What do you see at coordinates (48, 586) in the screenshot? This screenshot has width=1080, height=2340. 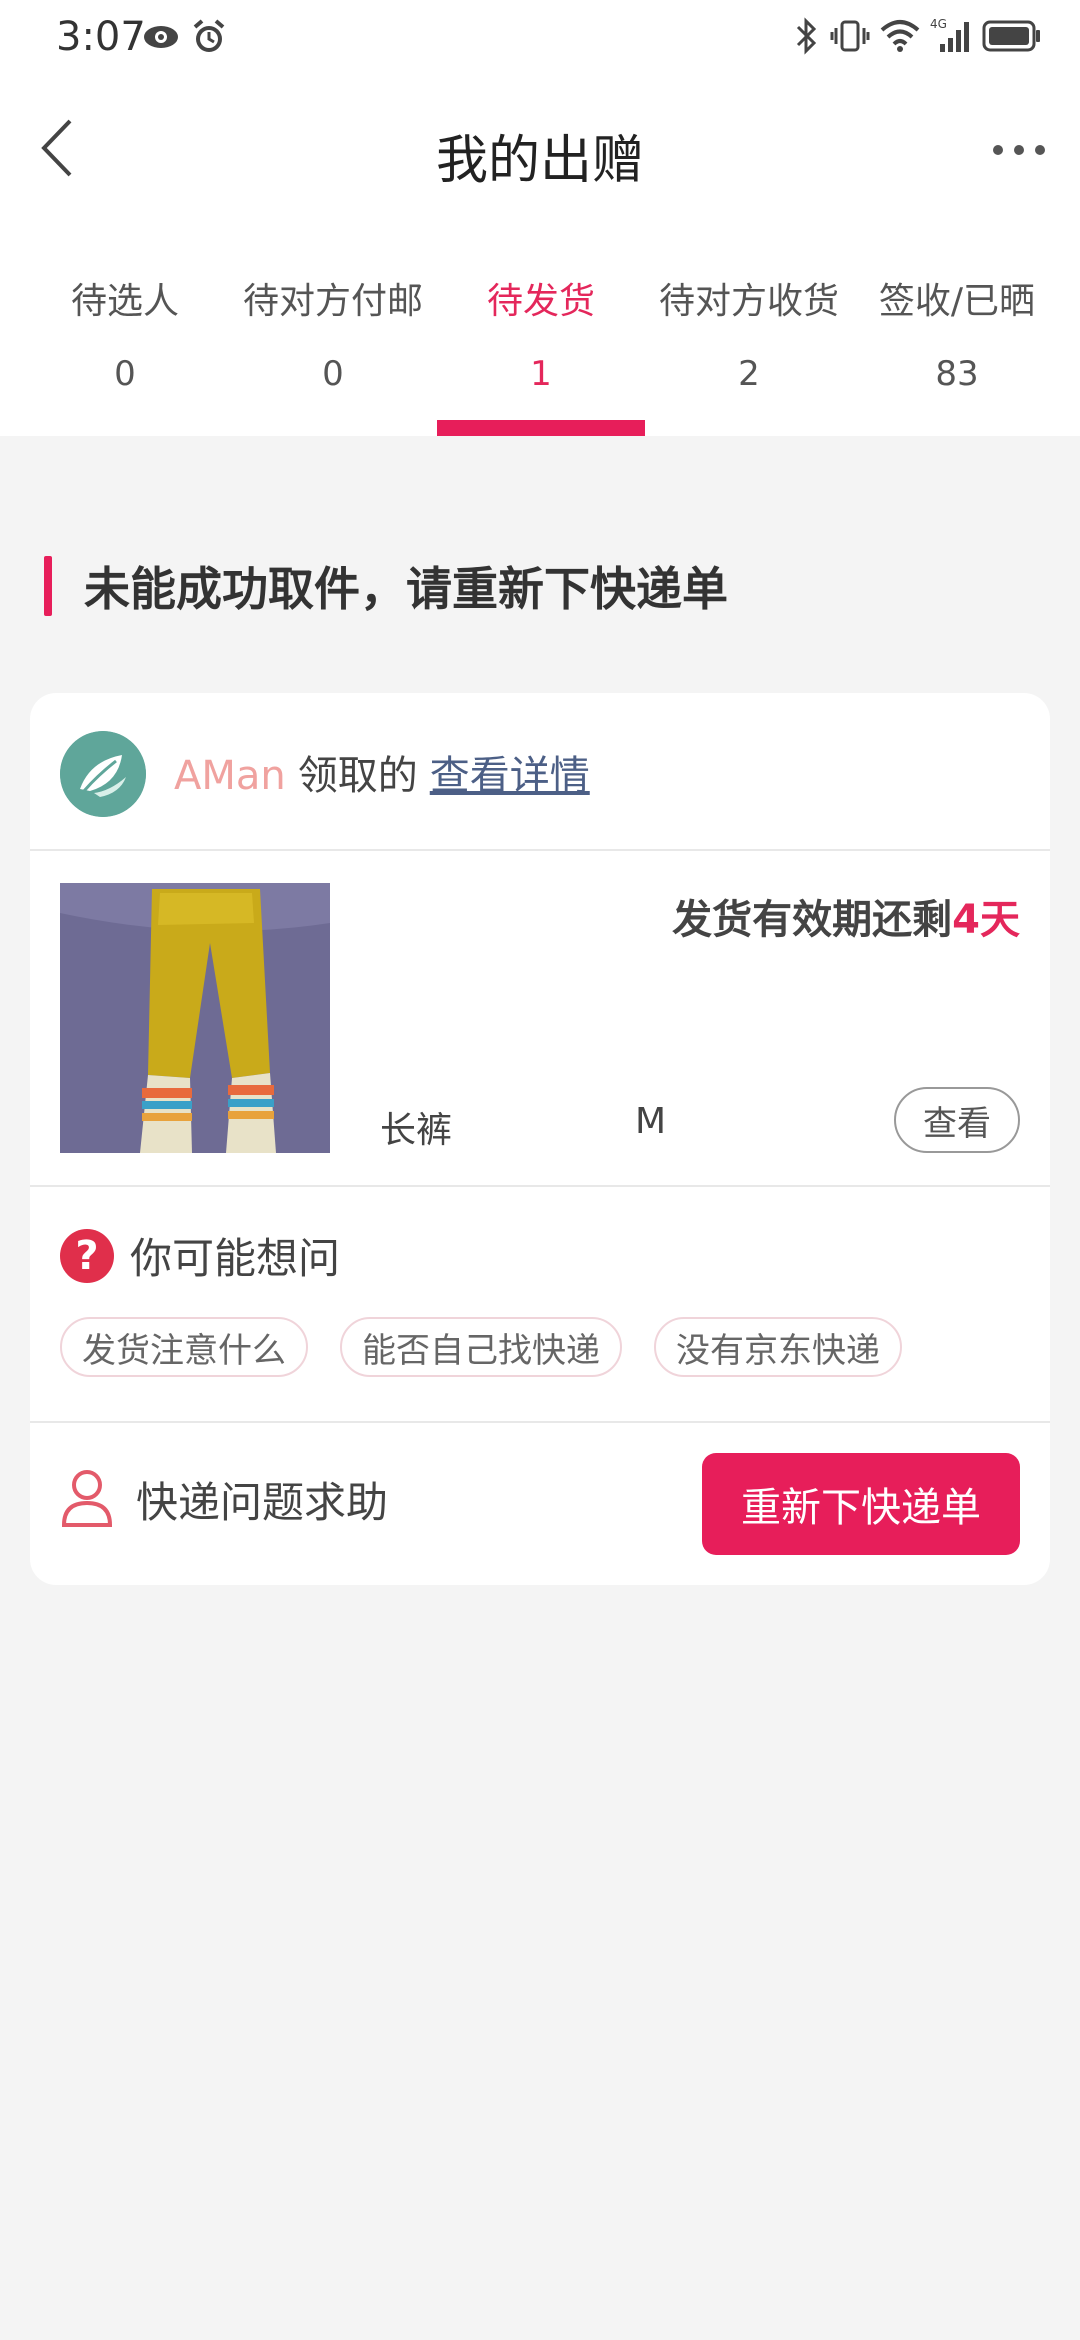 I see `heading-accent-bar` at bounding box center [48, 586].